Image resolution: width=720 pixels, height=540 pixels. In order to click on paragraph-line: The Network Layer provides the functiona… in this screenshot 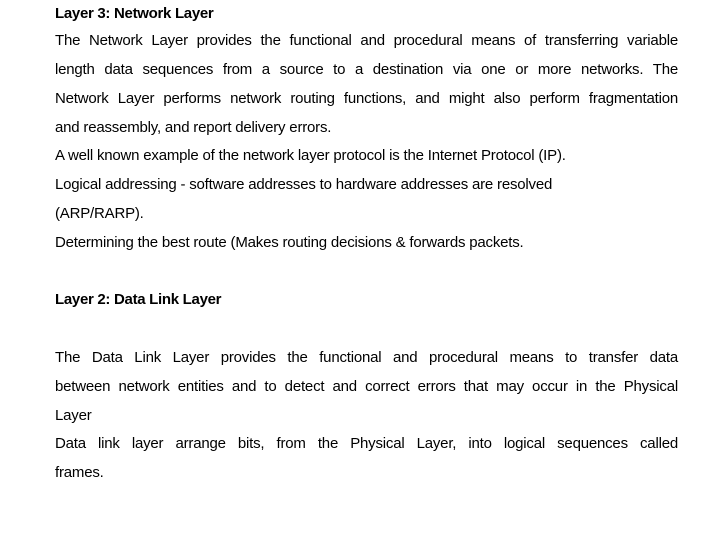, I will do `click(366, 40)`.